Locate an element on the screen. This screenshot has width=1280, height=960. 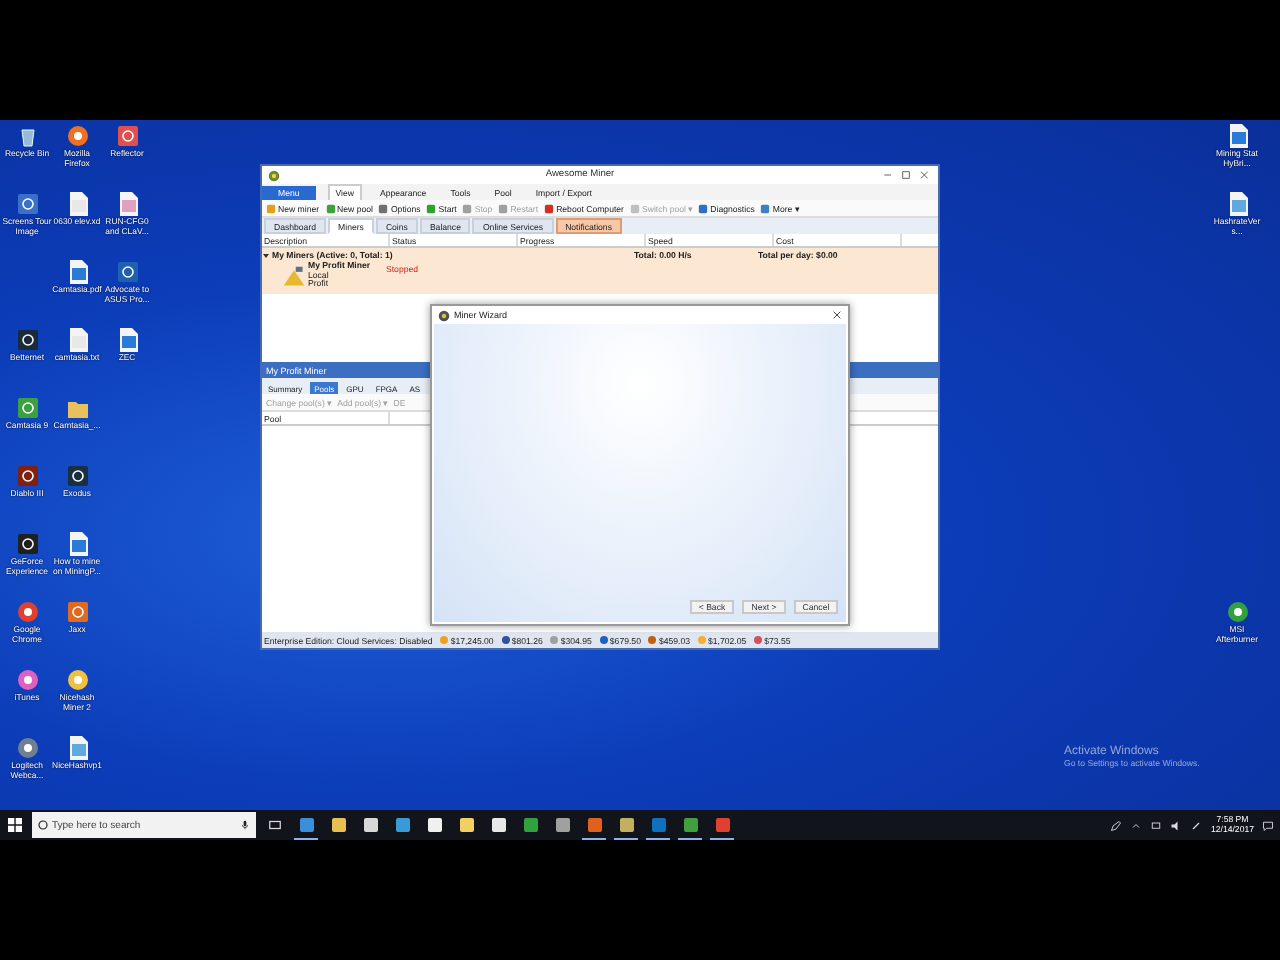
notification-icon is located at coordinates (1268, 825).